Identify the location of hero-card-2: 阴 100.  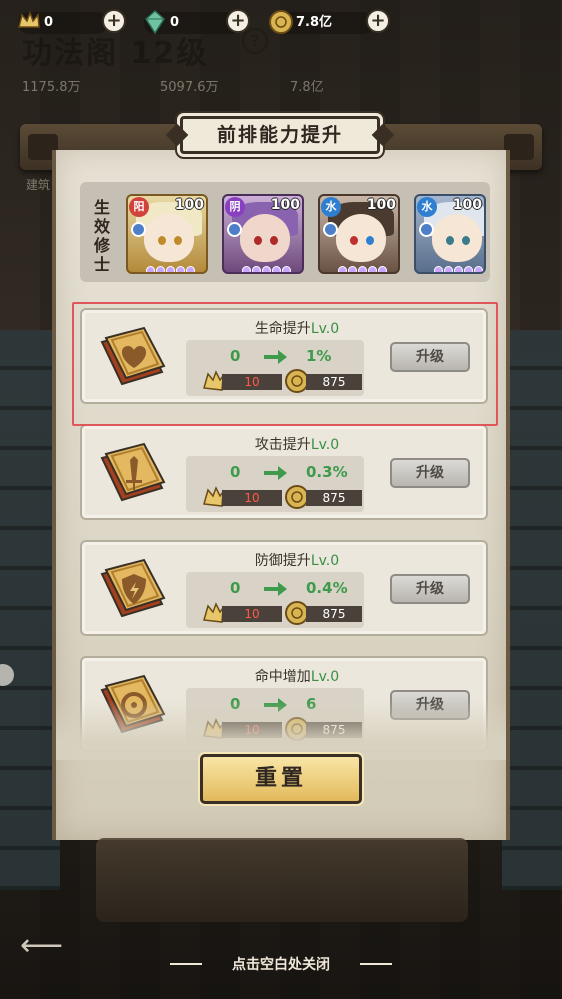
(263, 234).